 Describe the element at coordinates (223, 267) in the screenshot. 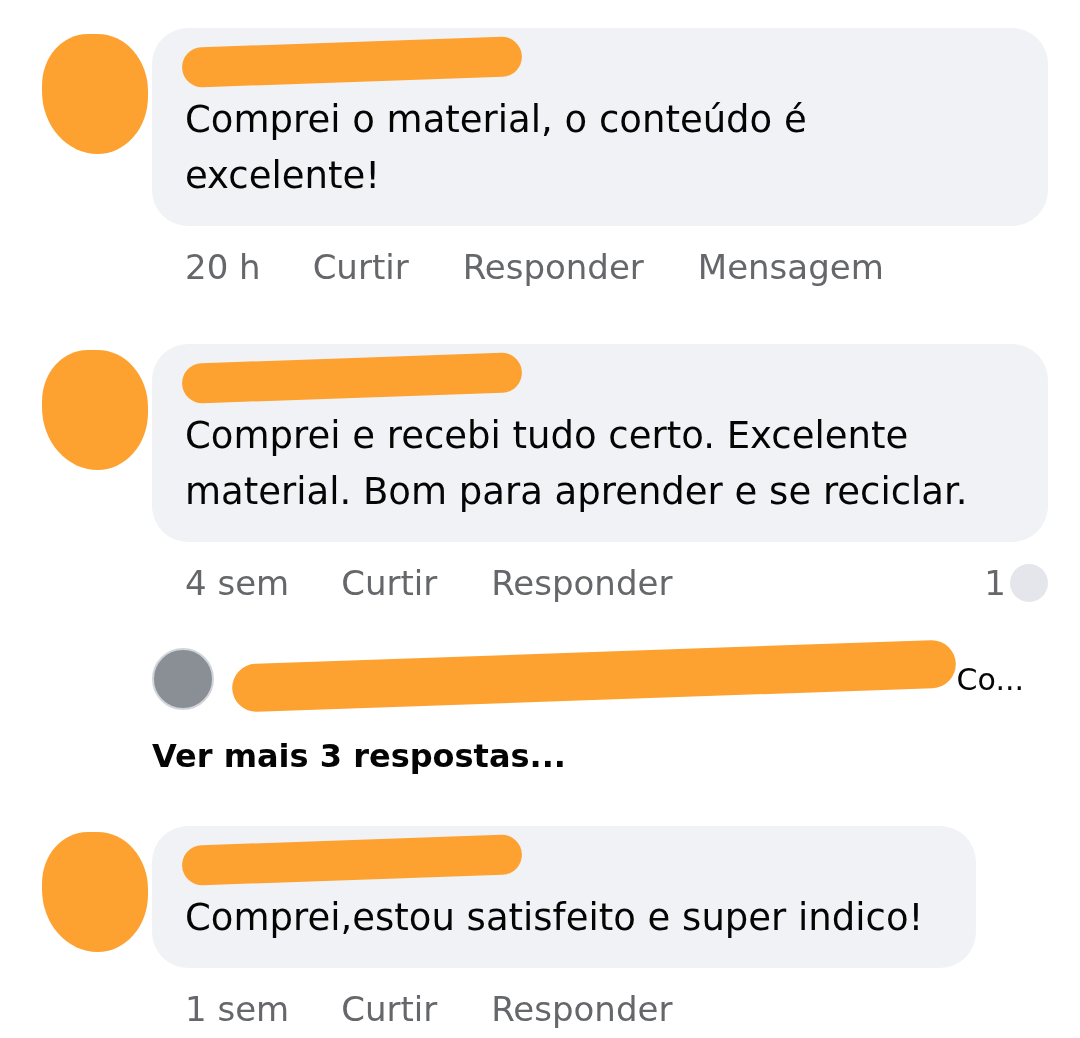

I see `comment-time: 20 h` at that location.